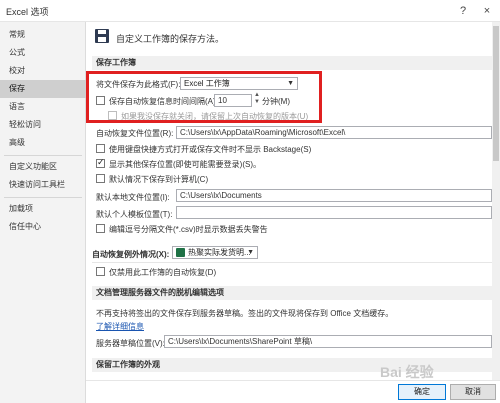  What do you see at coordinates (170, 39) in the screenshot?
I see `page-header: 自定义工作簿的保存方法。` at bounding box center [170, 39].